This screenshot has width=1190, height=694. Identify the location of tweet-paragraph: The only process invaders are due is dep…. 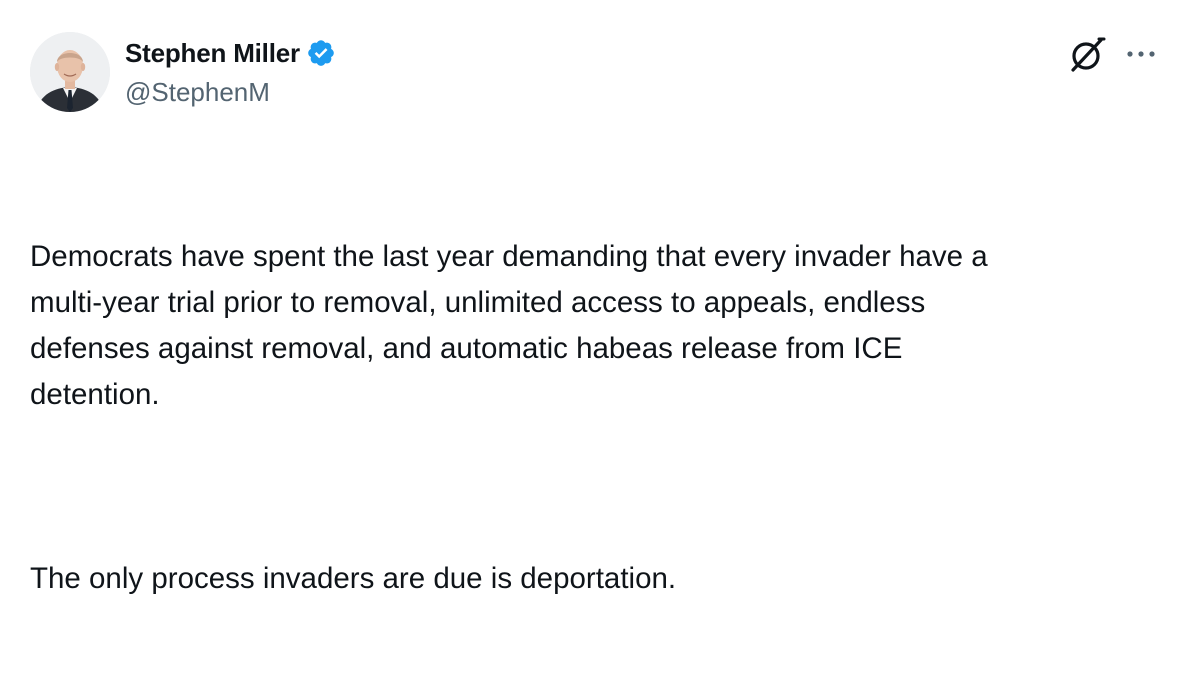
(353, 578).